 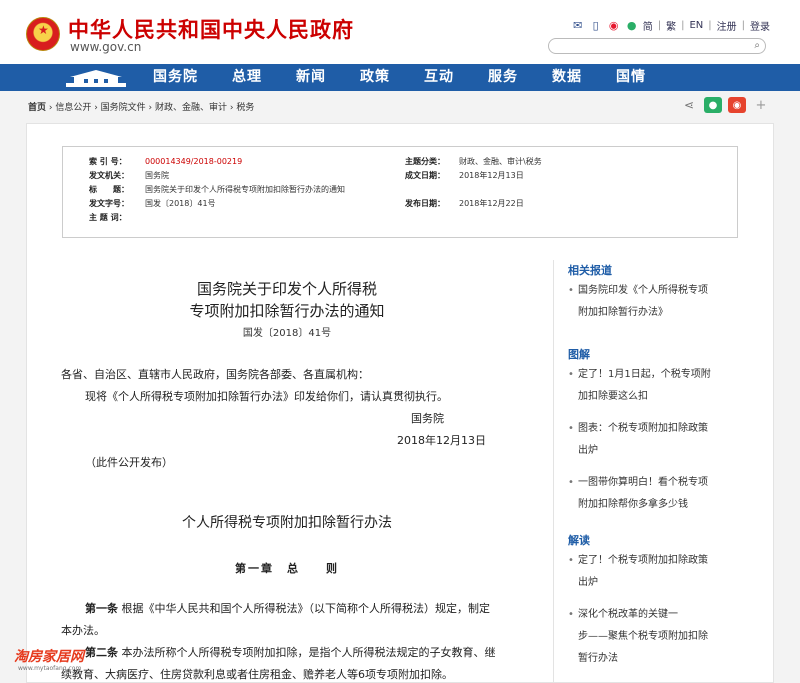 I want to click on breadcrumb-path: › 信息公开 › 国务院文件 › 财政、金融、审计 › 税务, so click(x=151, y=108).